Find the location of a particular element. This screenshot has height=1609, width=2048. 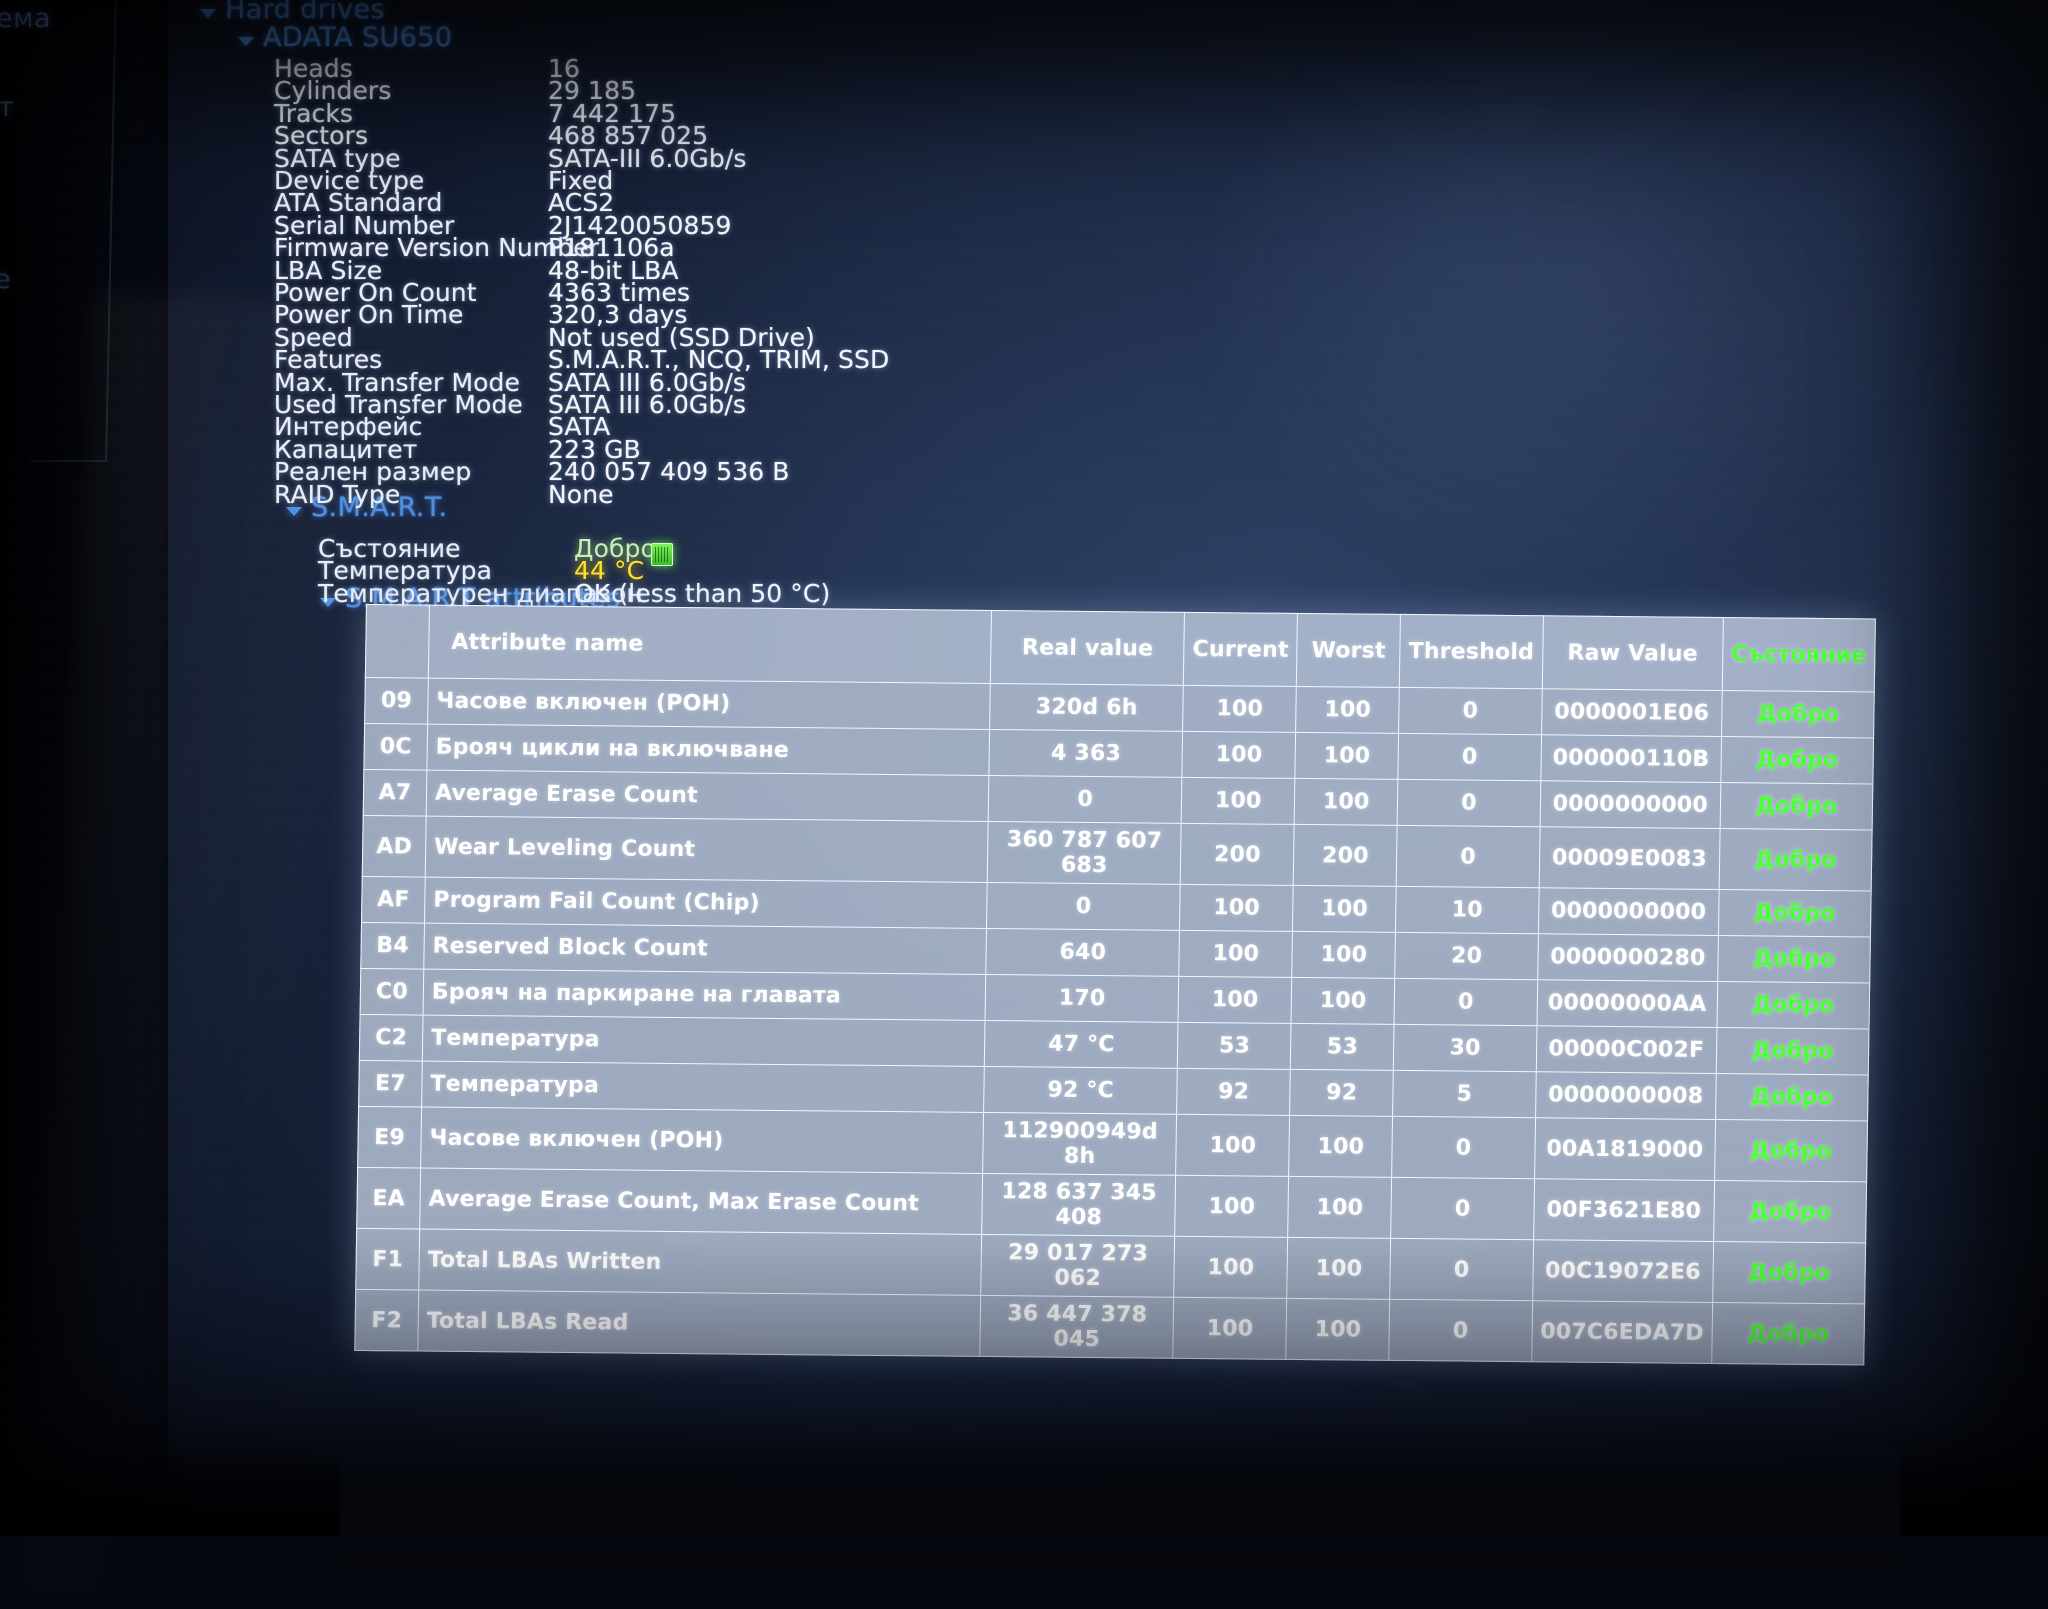

row-attribute-name: Total LBAs Written is located at coordinates (700, 1262).